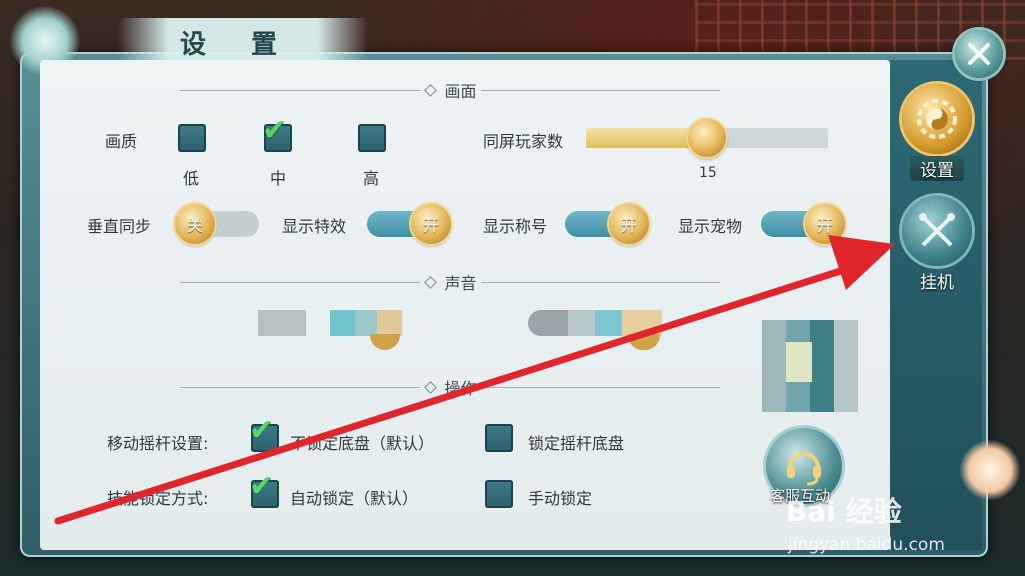  I want to click on section-header-controls: 操作, so click(450, 387).